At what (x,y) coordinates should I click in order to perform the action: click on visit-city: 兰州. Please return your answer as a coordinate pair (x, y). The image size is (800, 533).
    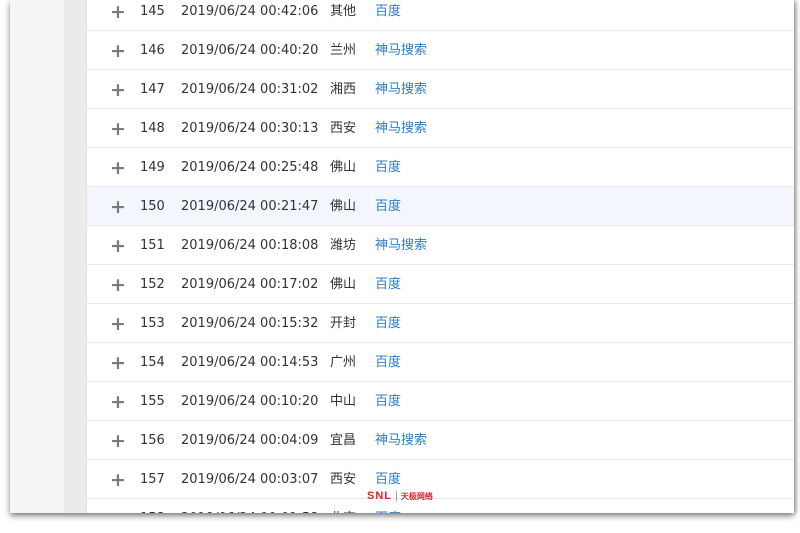
    Looking at the image, I should click on (343, 50).